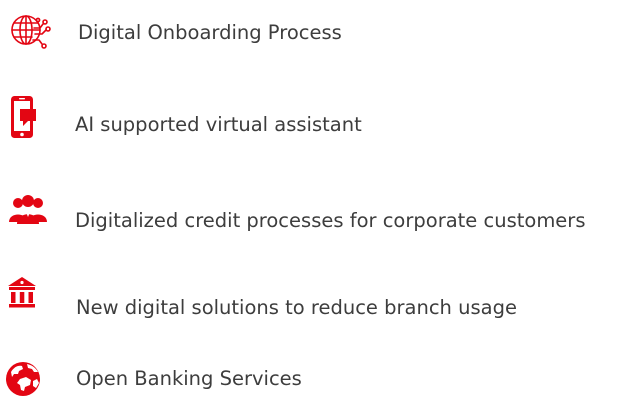 The width and height of the screenshot is (625, 415). What do you see at coordinates (312, 382) in the screenshot?
I see `list-item-open-banking: Open Banking Services` at bounding box center [312, 382].